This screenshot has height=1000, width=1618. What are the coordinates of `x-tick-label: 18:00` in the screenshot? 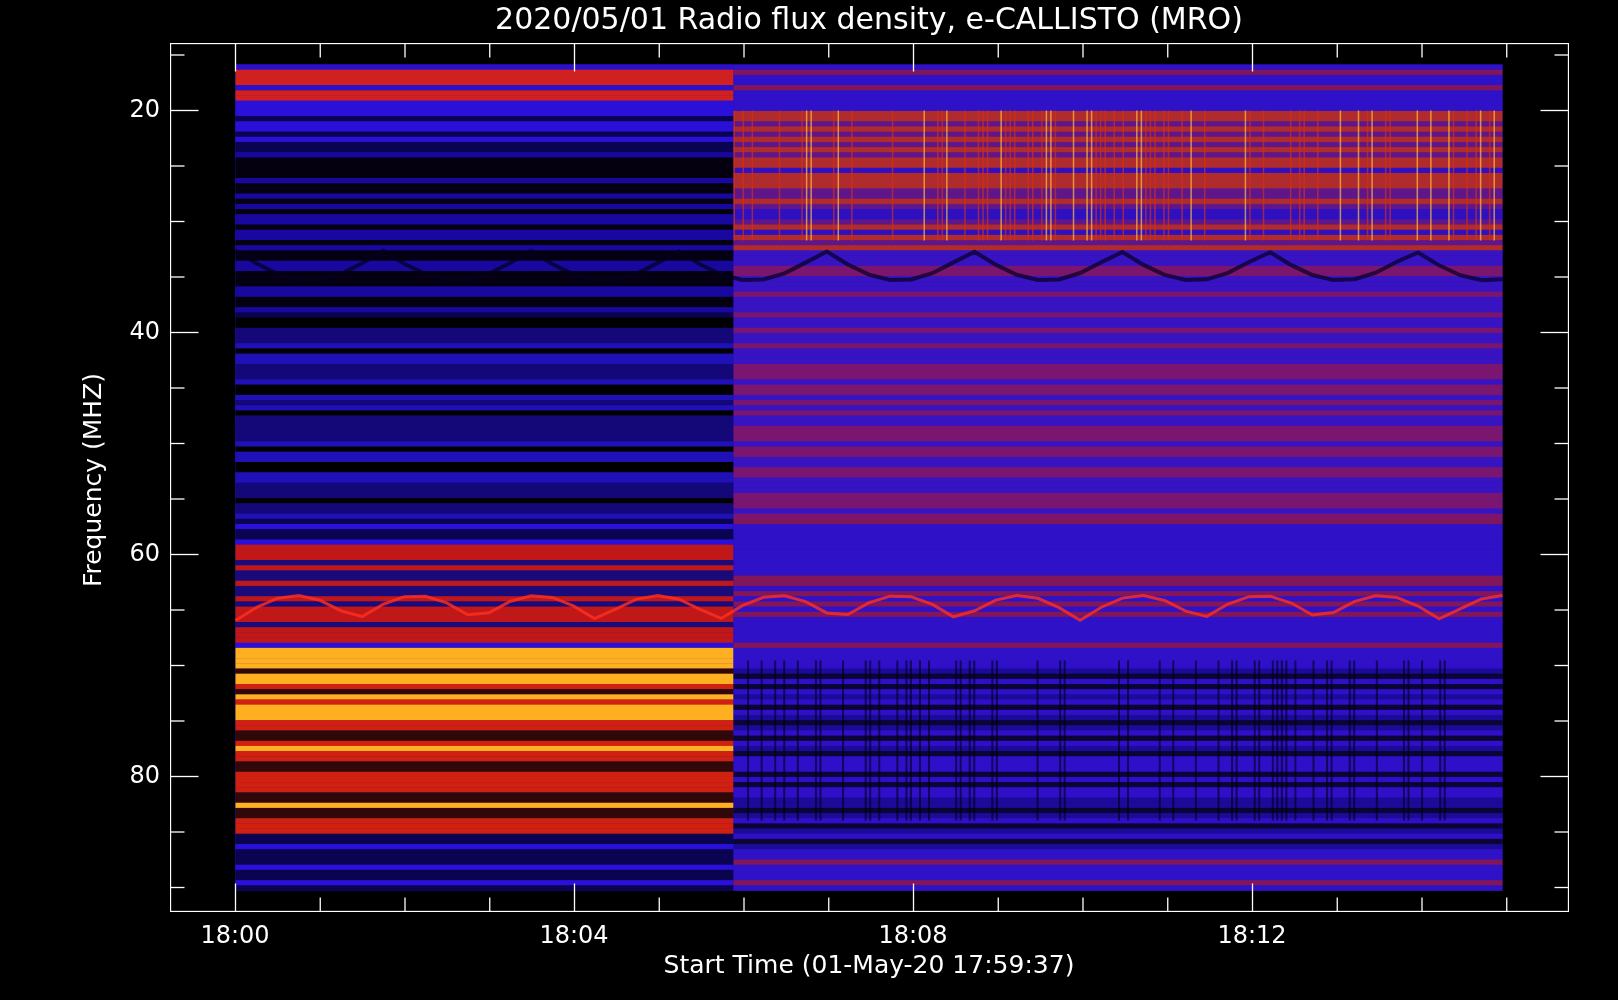 It's located at (235, 936).